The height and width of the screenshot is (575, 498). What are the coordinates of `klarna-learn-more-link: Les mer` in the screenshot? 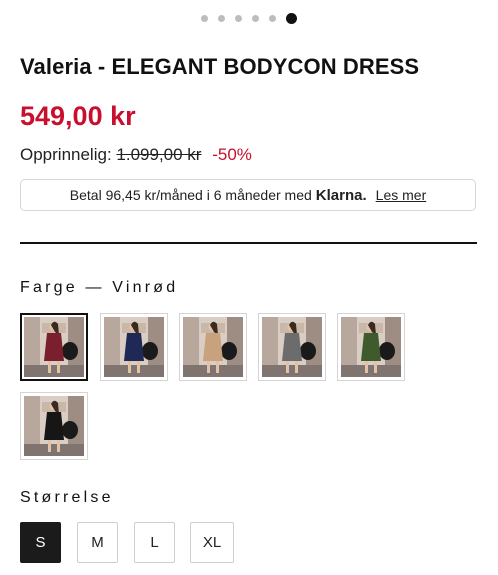 It's located at (401, 195).